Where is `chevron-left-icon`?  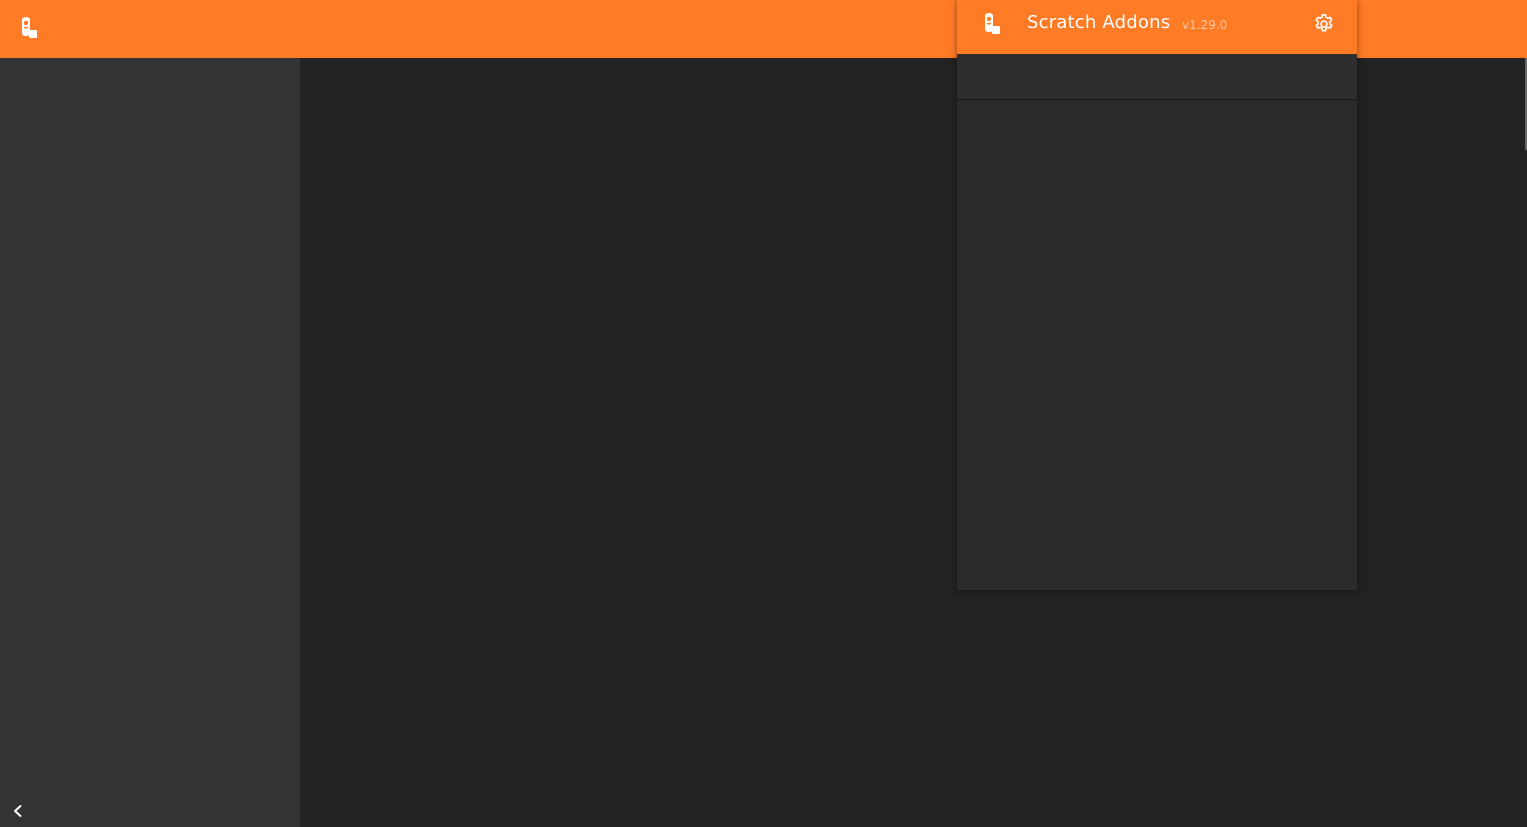 chevron-left-icon is located at coordinates (18, 811).